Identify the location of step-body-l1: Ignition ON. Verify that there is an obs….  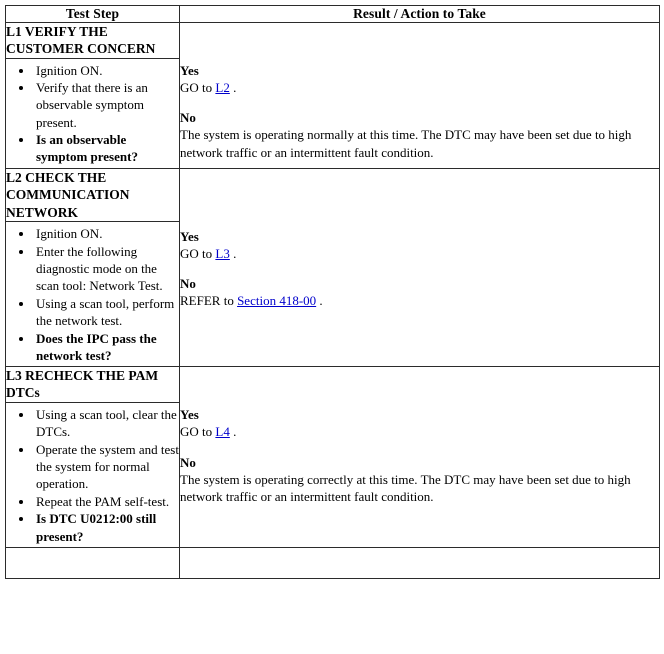
(92, 113).